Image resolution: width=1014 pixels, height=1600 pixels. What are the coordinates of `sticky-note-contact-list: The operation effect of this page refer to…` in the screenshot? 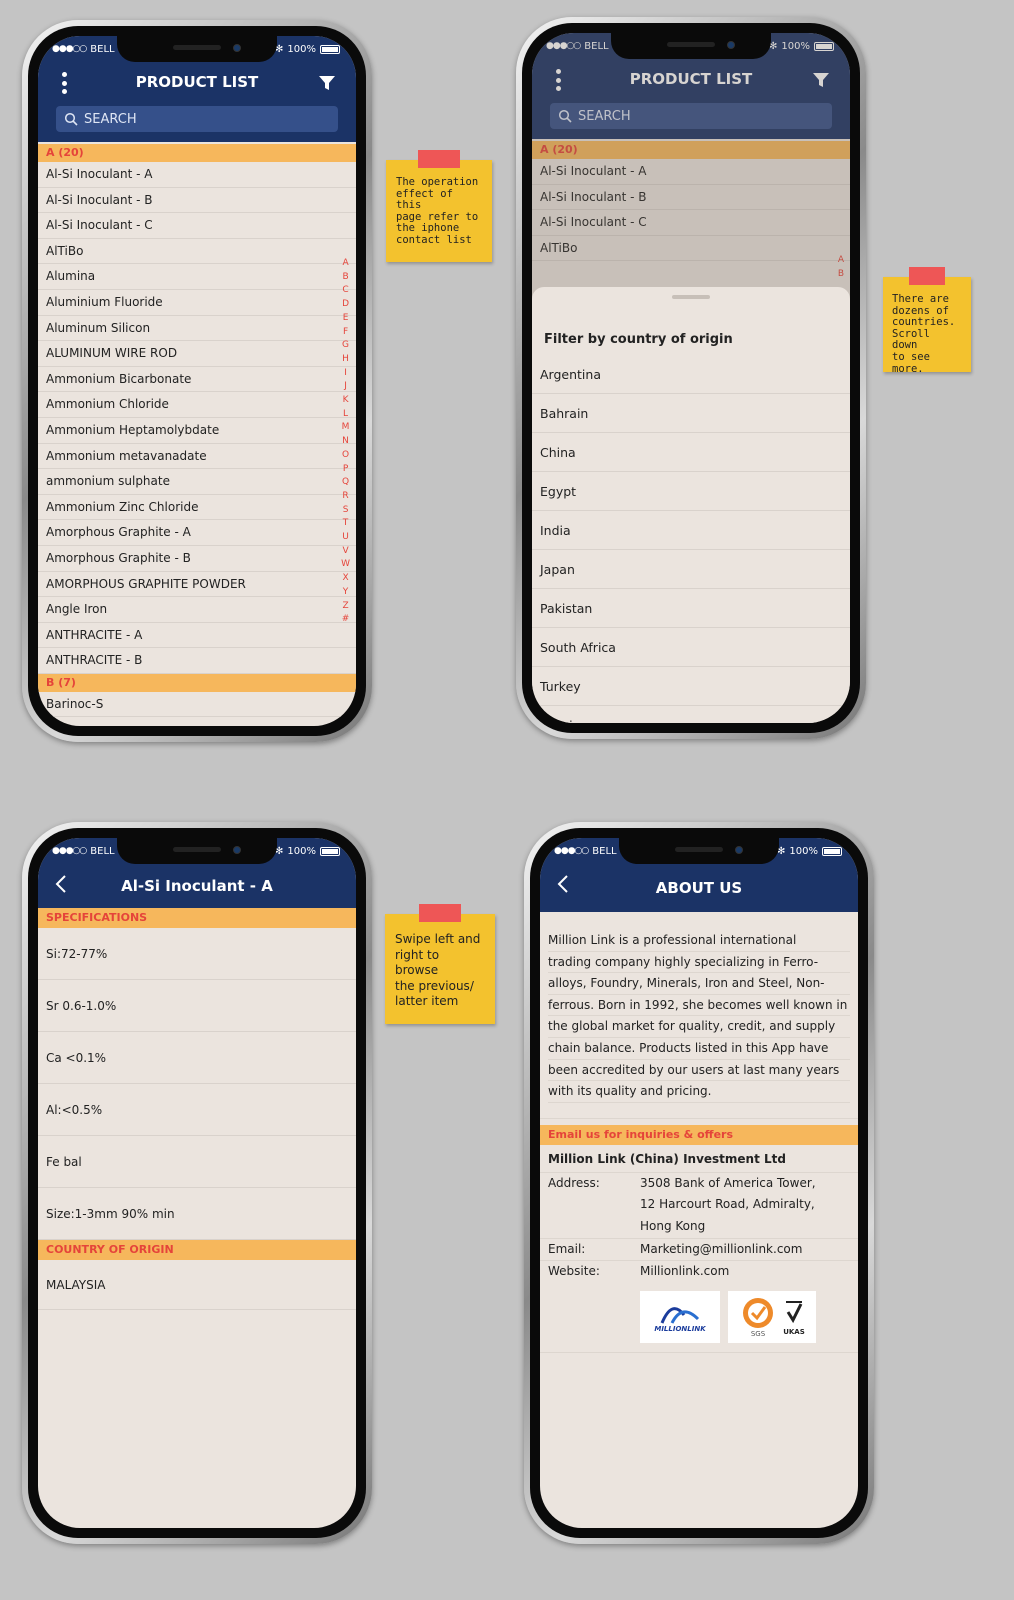 It's located at (439, 206).